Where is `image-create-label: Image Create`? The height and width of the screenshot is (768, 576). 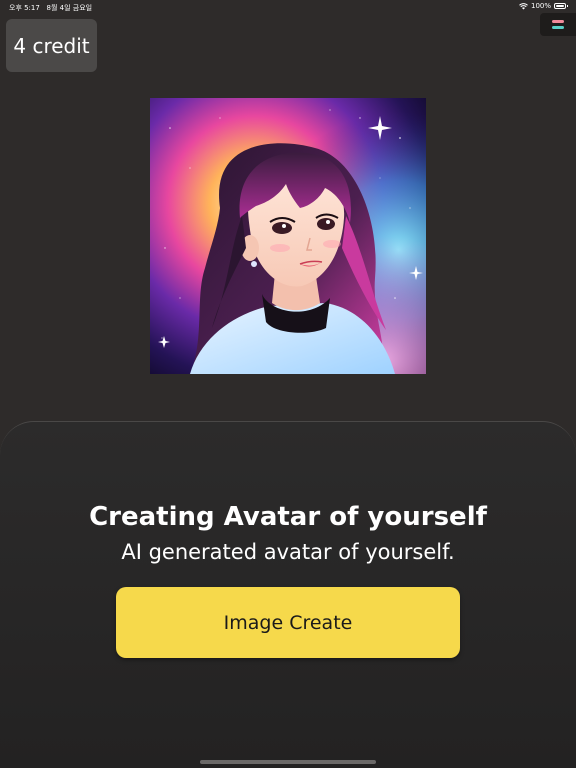 image-create-label: Image Create is located at coordinates (288, 622).